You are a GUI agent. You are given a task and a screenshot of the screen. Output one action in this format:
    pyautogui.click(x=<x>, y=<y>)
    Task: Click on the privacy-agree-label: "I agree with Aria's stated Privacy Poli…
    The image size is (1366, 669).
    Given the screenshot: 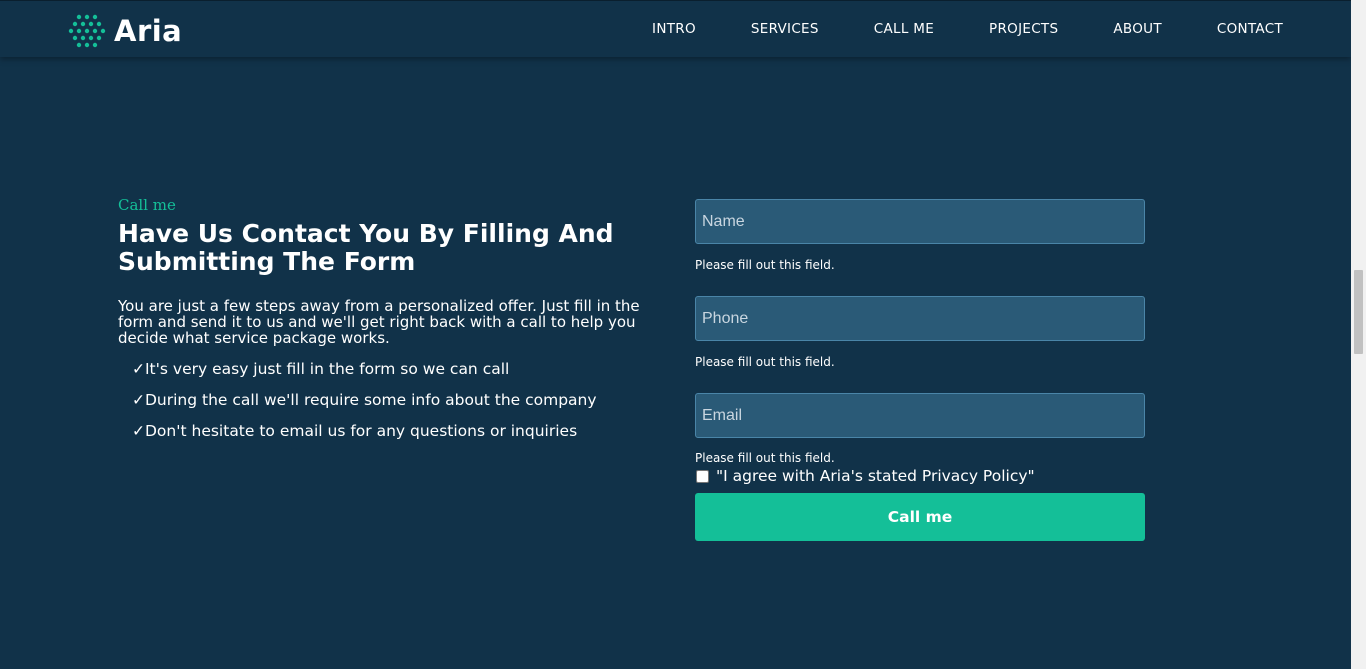 What is the action you would take?
    pyautogui.click(x=875, y=476)
    